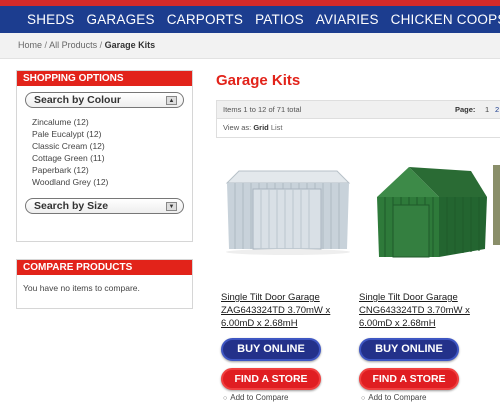  What do you see at coordinates (112, 182) in the screenshot?
I see `colour-option-woodland-grey: Woodland Grey (12)` at bounding box center [112, 182].